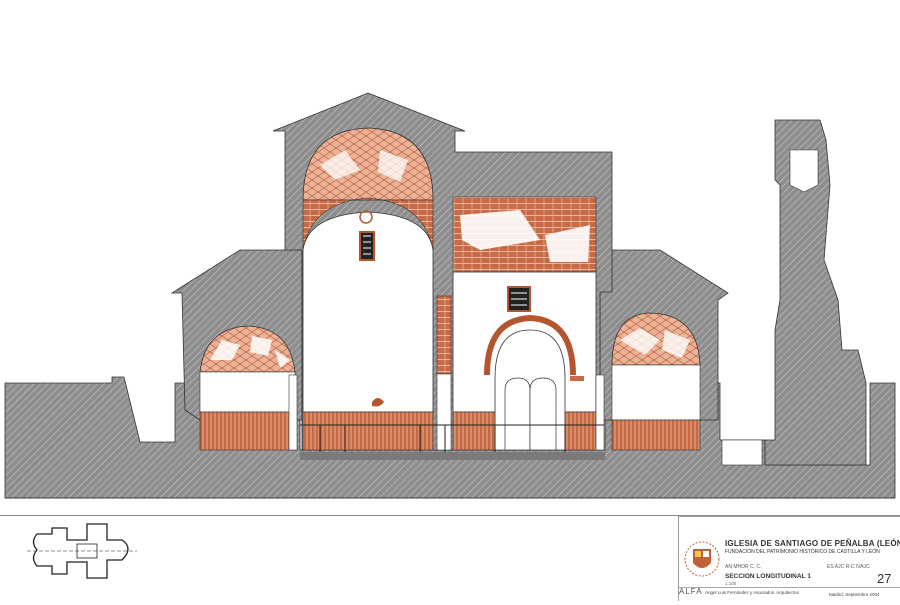 The height and width of the screenshot is (605, 900). I want to click on firm-logo: ALFA, so click(691, 591).